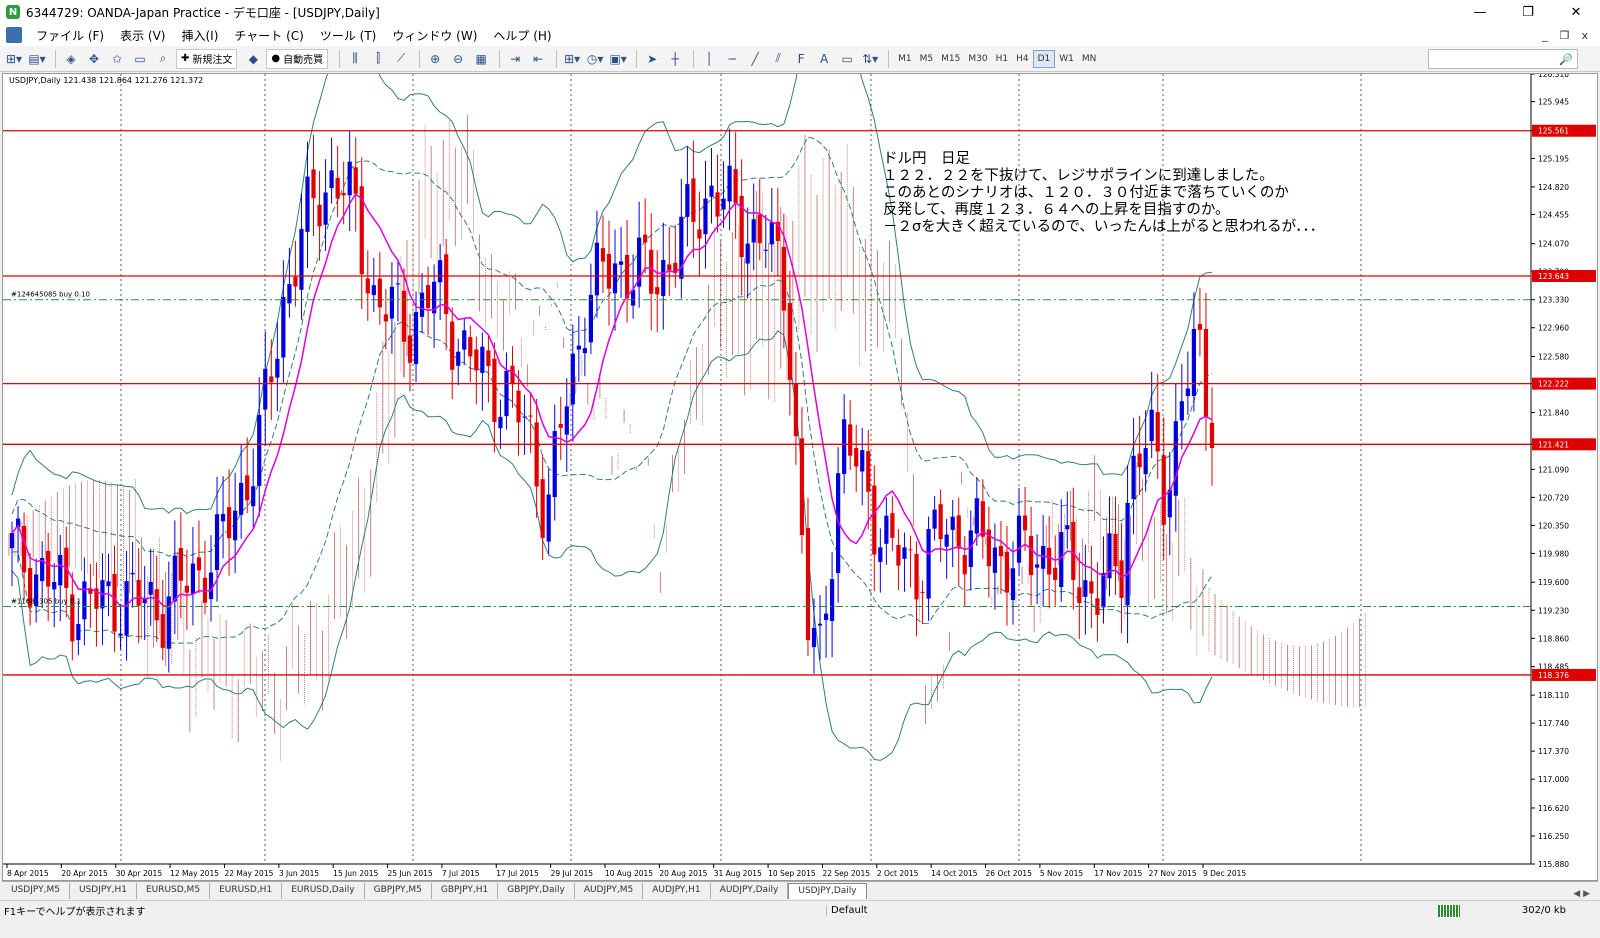 The height and width of the screenshot is (938, 1600). I want to click on menu-insert: 挿入(I), so click(199, 35).